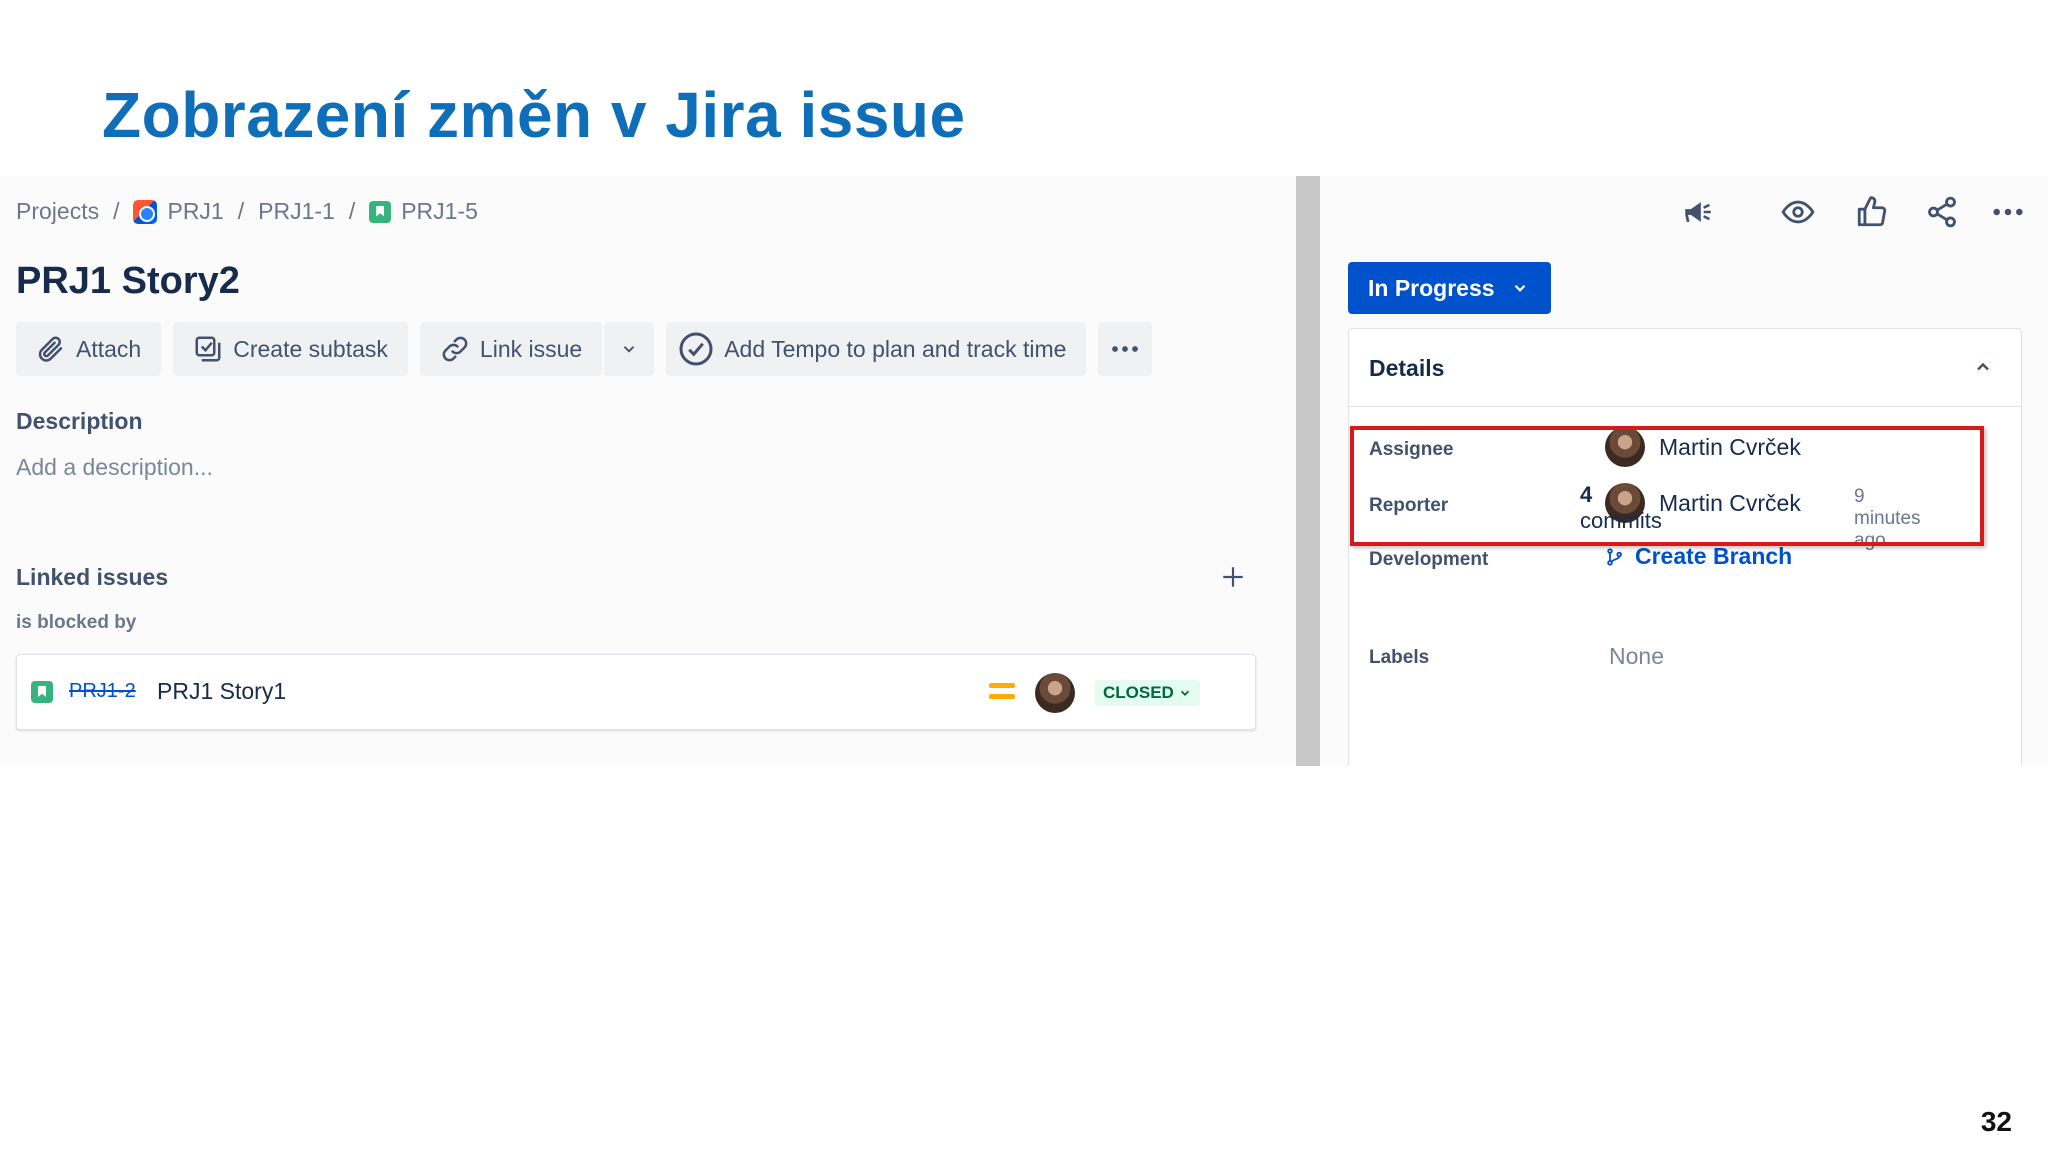  Describe the element at coordinates (1431, 287) in the screenshot. I see `status-transition-label: In Progress` at that location.